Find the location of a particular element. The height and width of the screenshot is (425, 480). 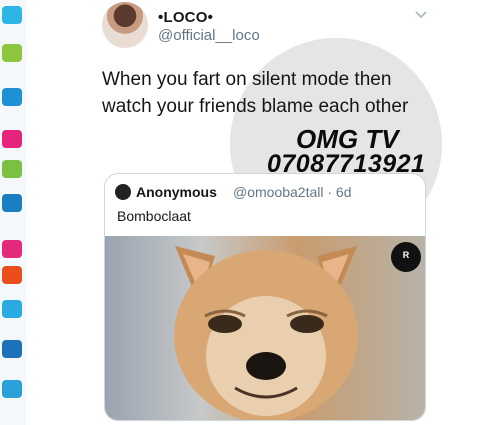

chevron-down-icon is located at coordinates (421, 15).